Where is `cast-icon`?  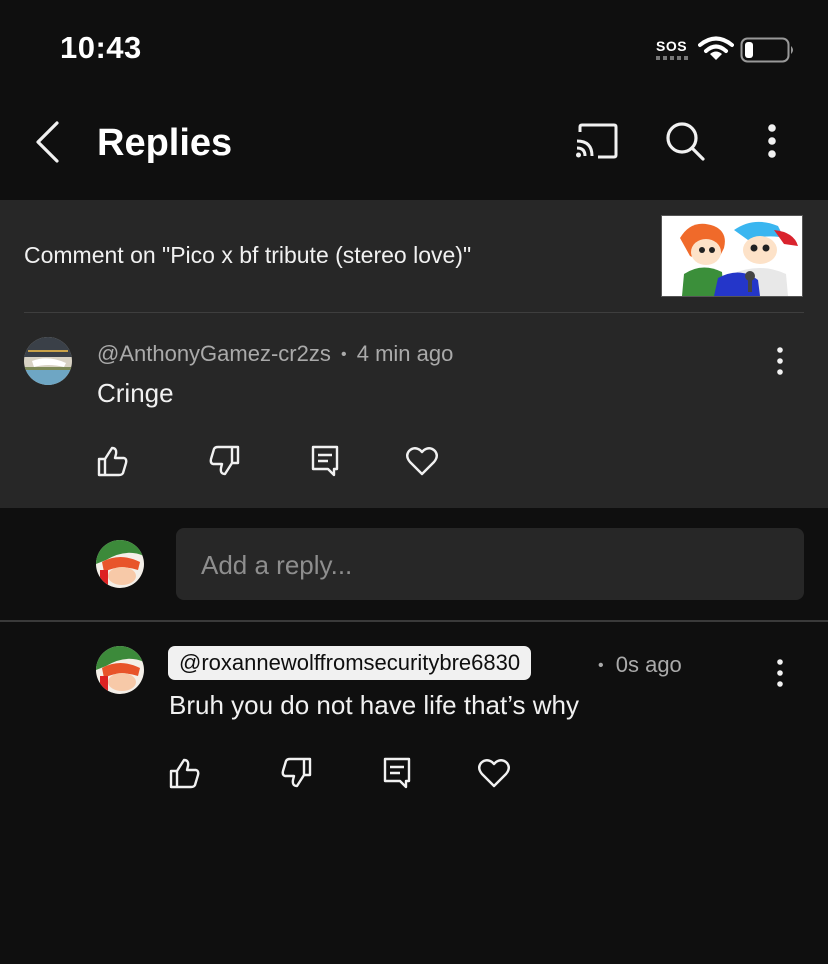
cast-icon is located at coordinates (597, 141).